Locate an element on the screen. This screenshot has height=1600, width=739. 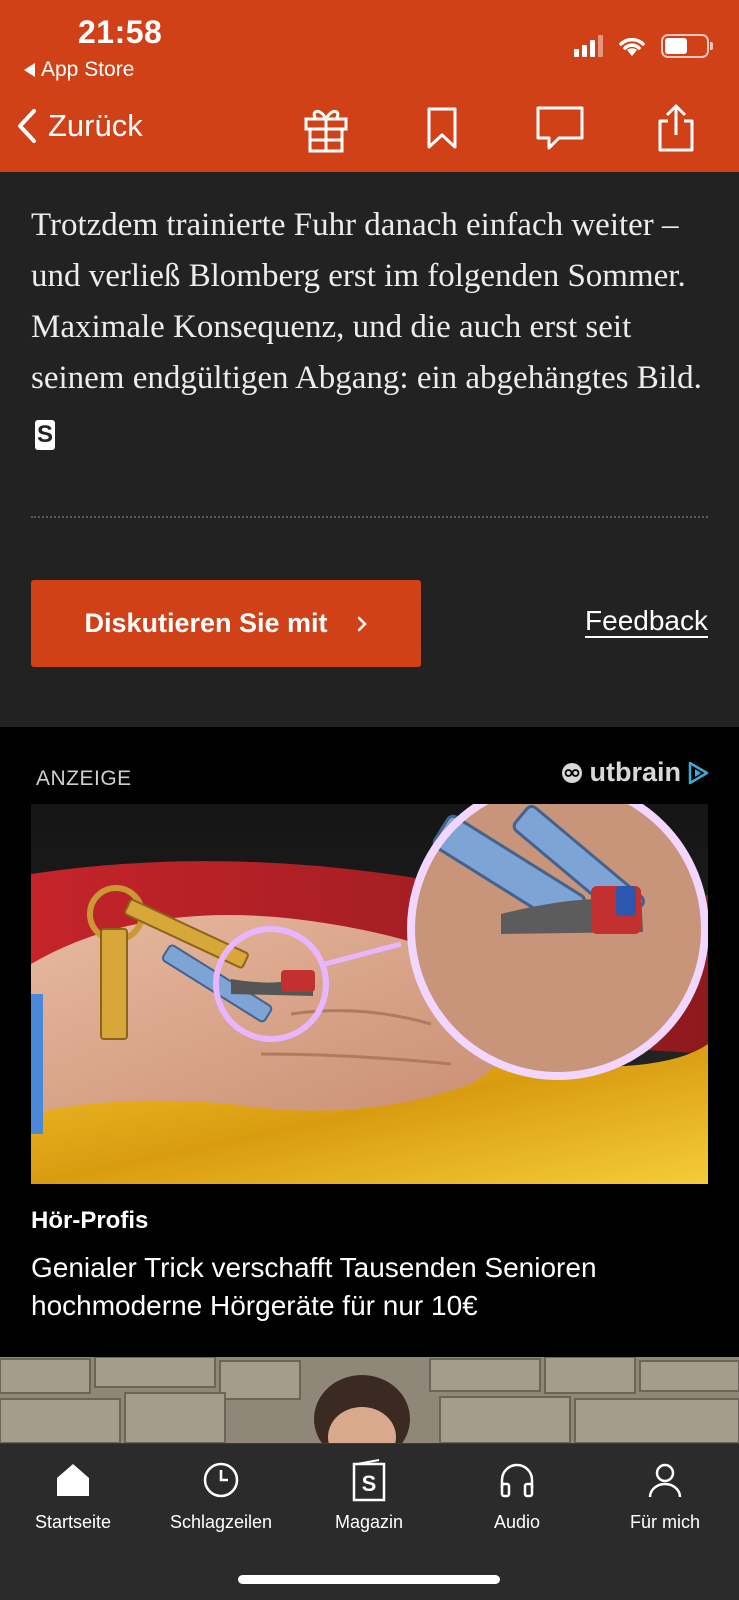
status-icons is located at coordinates (643, 46).